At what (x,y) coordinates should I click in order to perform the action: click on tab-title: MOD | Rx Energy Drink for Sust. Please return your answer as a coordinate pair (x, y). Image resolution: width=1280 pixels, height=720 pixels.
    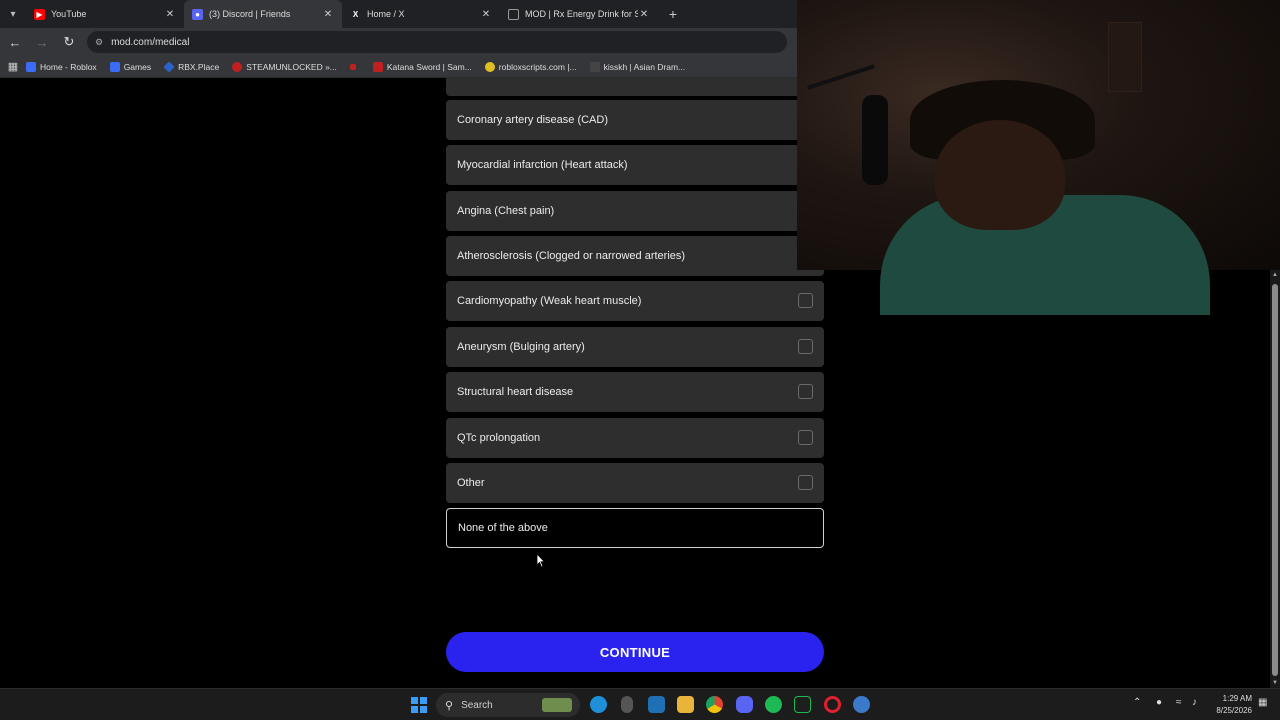
    Looking at the image, I should click on (581, 14).